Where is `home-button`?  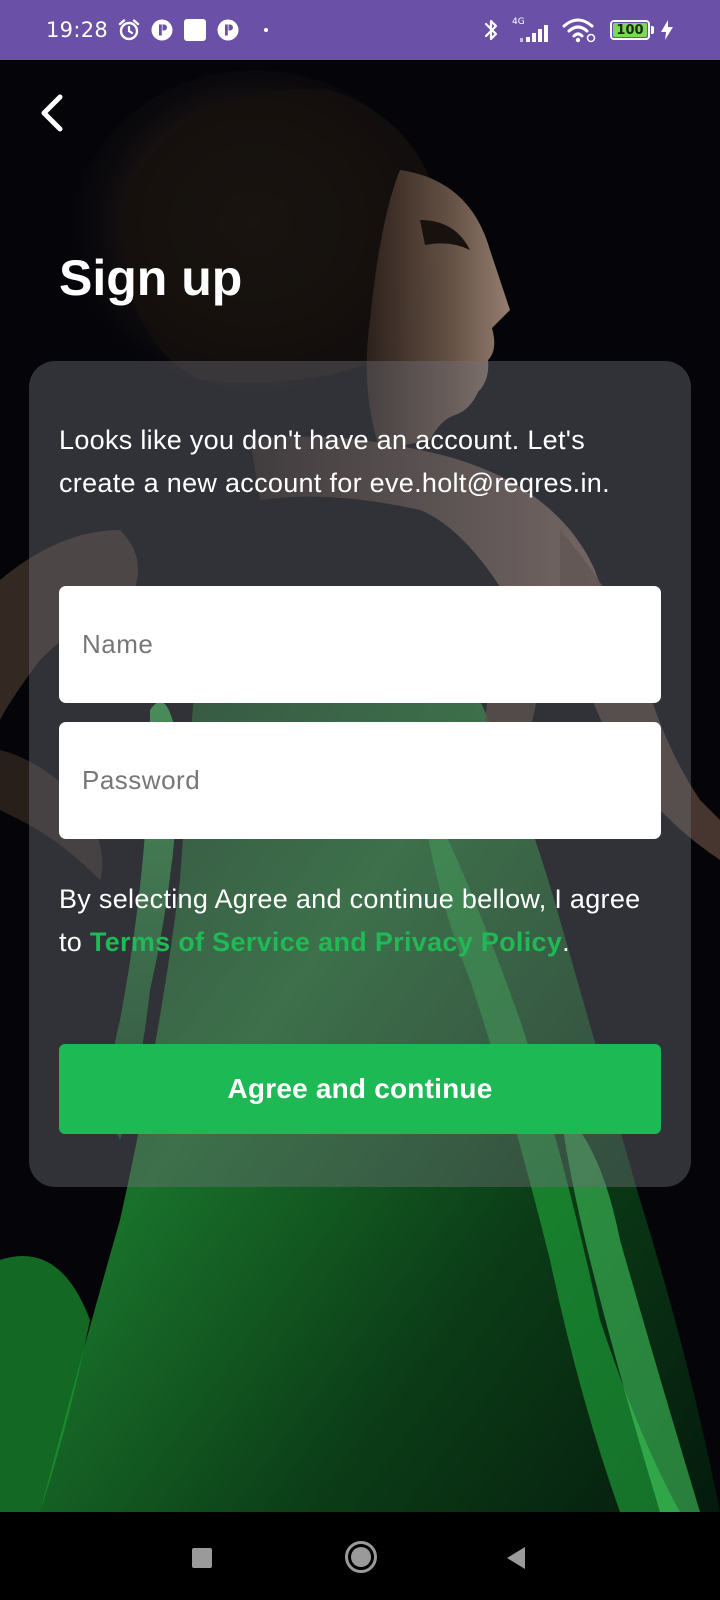
home-button is located at coordinates (361, 1557).